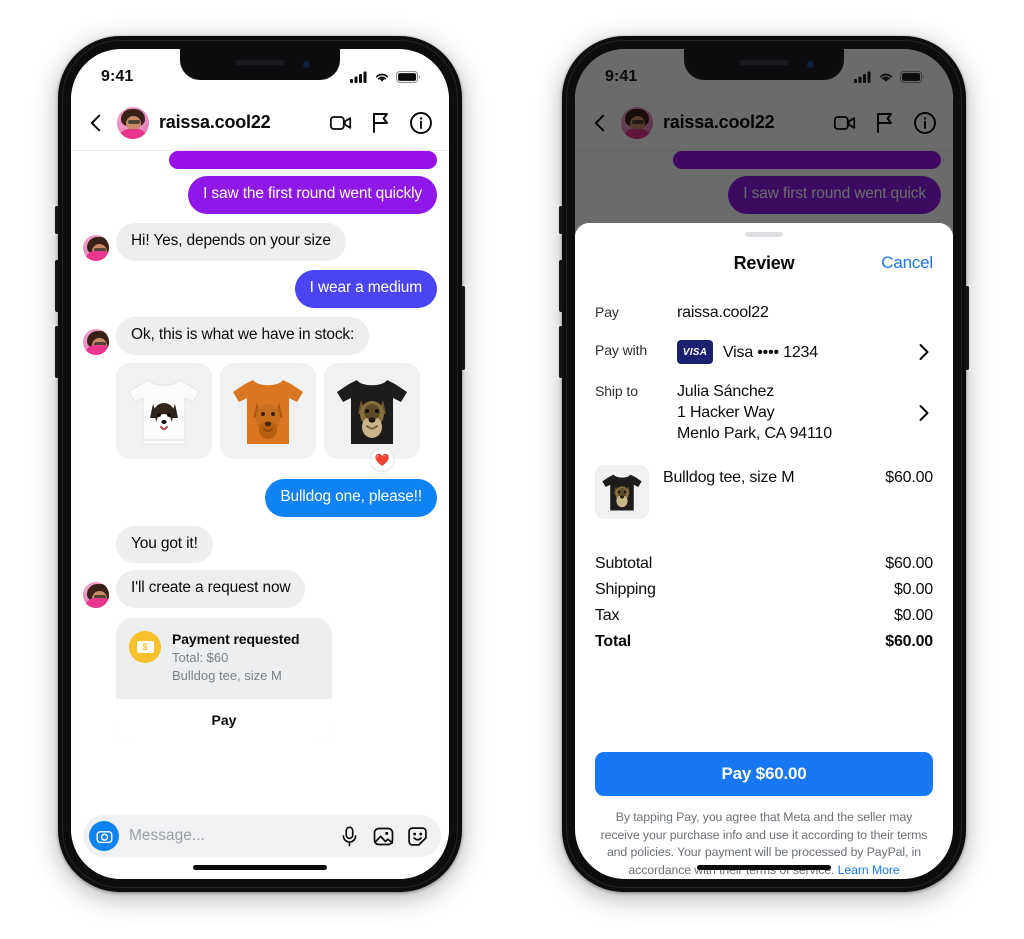 The image size is (1024, 939). Describe the element at coordinates (351, 497) in the screenshot. I see `message-bubble: Bulldog one, please!!` at that location.